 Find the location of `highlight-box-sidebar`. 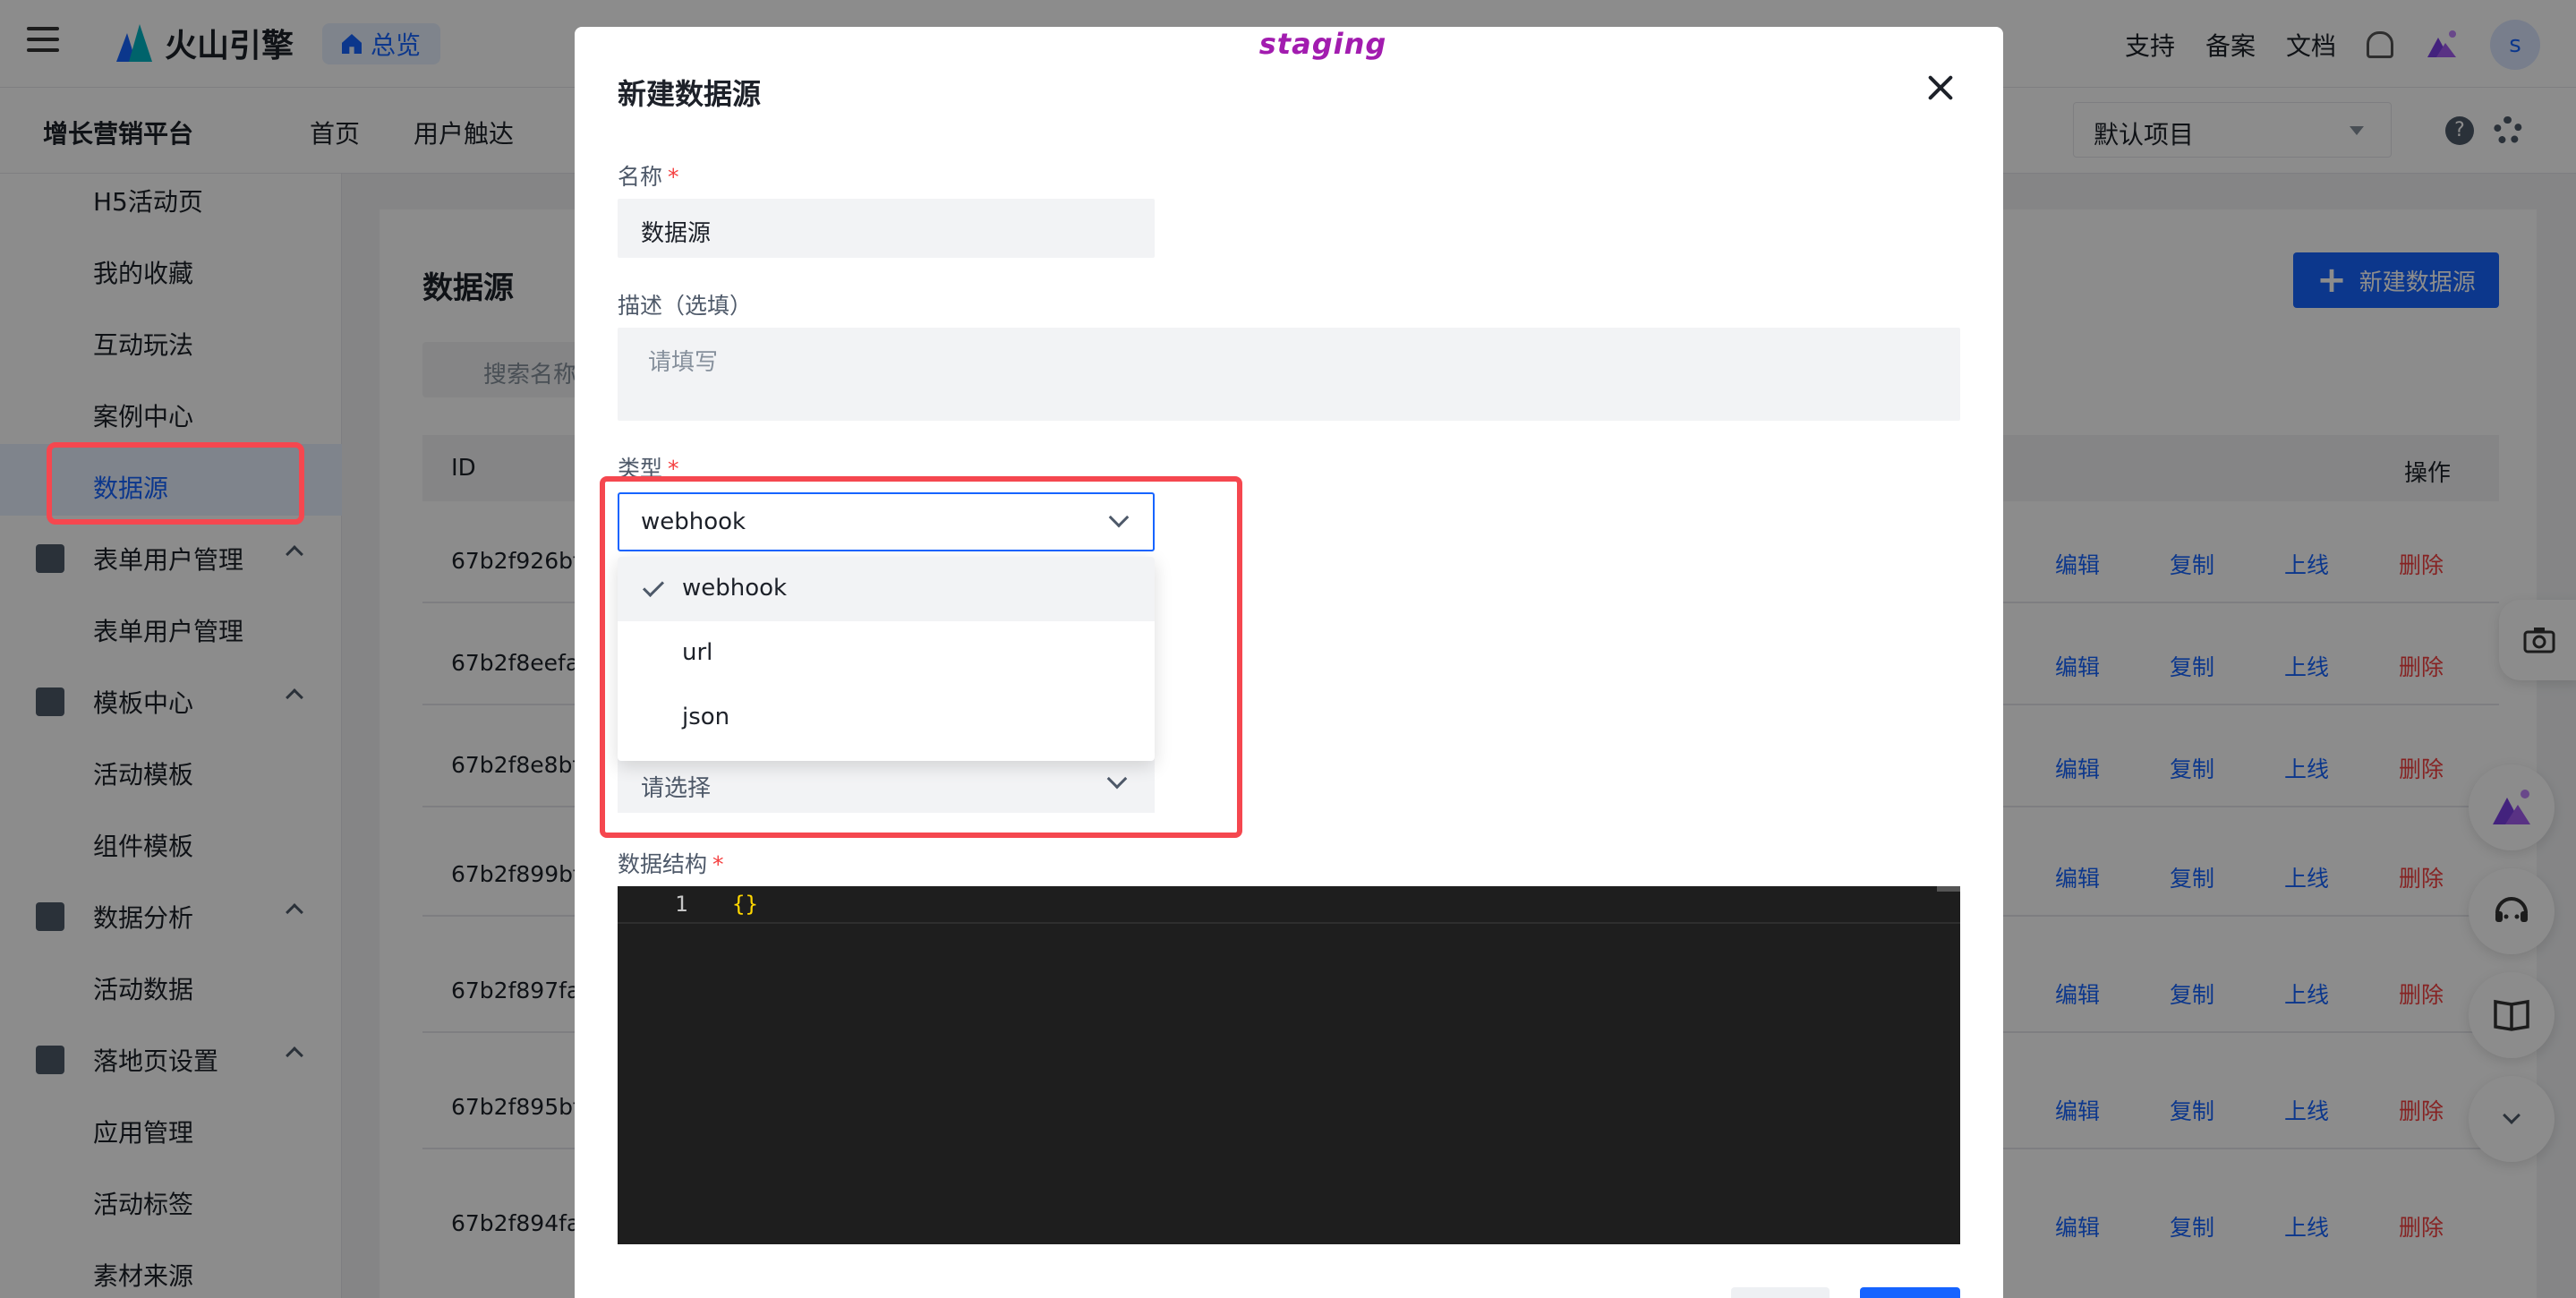

highlight-box-sidebar is located at coordinates (175, 483).